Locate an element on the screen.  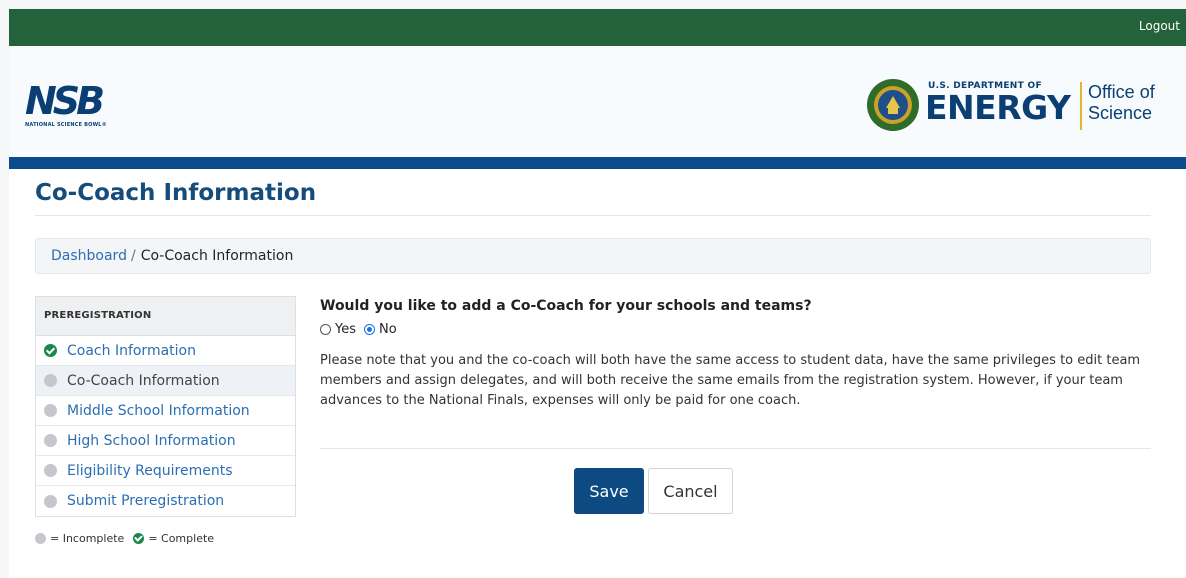
breadcrumb-dashboard-link: Dashboard is located at coordinates (89, 256).